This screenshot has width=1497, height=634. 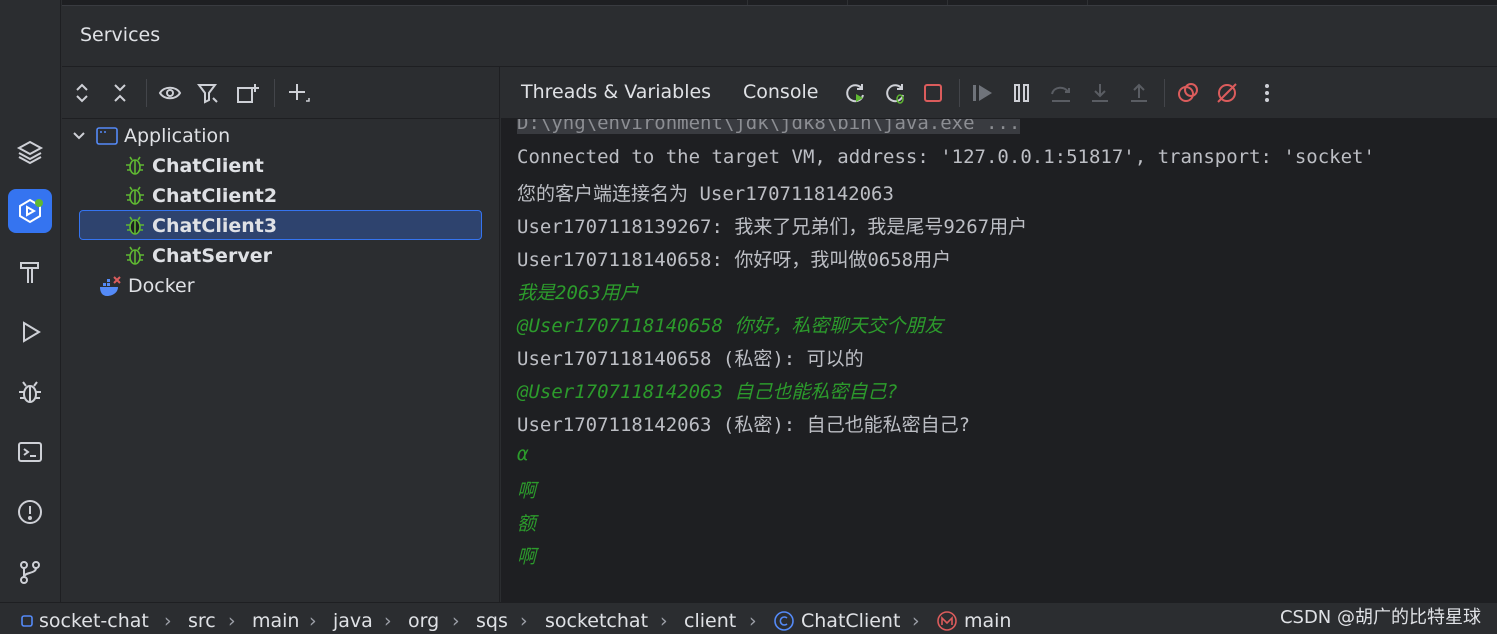 I want to click on tree-item-label: ChatClient, so click(x=208, y=166).